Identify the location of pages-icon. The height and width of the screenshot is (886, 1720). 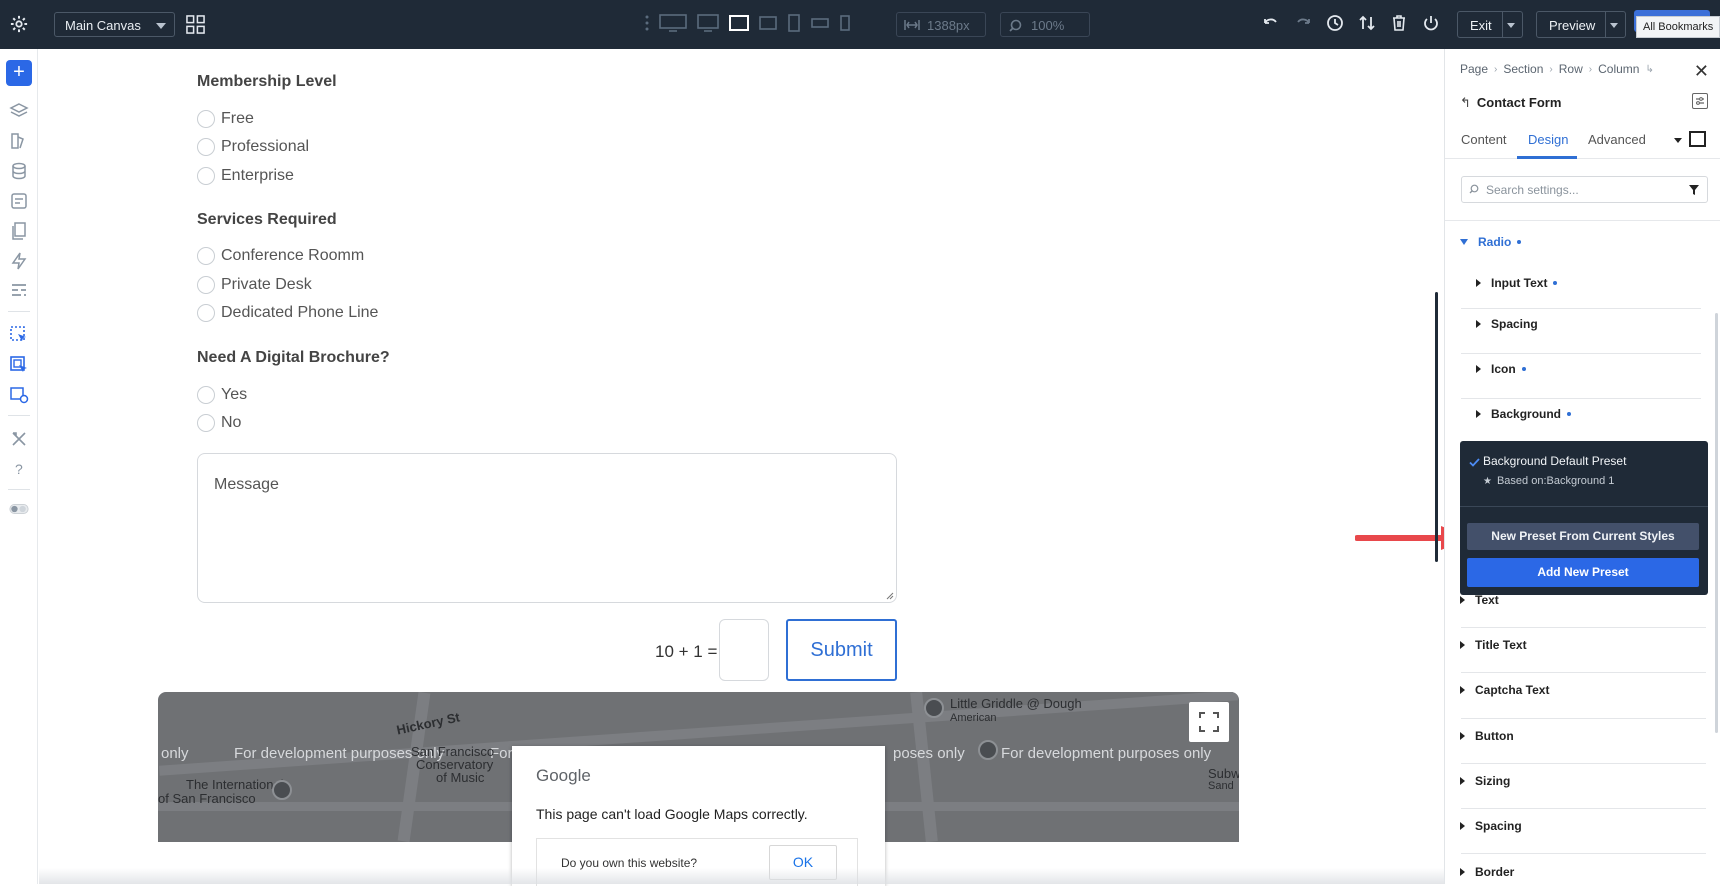
(19, 231).